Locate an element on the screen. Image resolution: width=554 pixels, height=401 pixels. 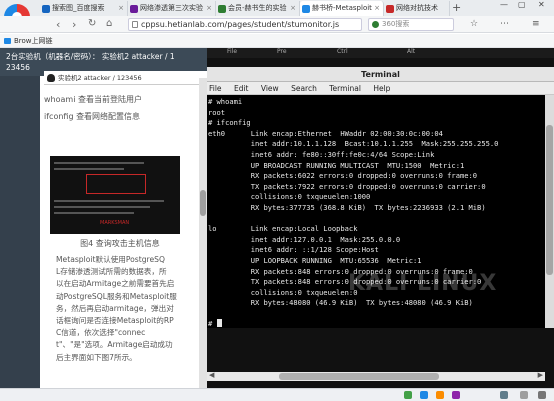
menu-file: File is located at coordinates (215, 88).